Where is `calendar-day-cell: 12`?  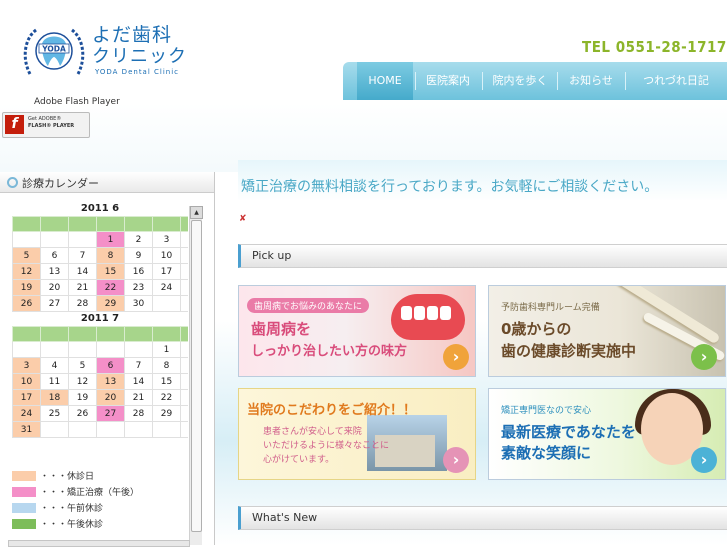
calendar-day-cell: 12 is located at coordinates (82, 381).